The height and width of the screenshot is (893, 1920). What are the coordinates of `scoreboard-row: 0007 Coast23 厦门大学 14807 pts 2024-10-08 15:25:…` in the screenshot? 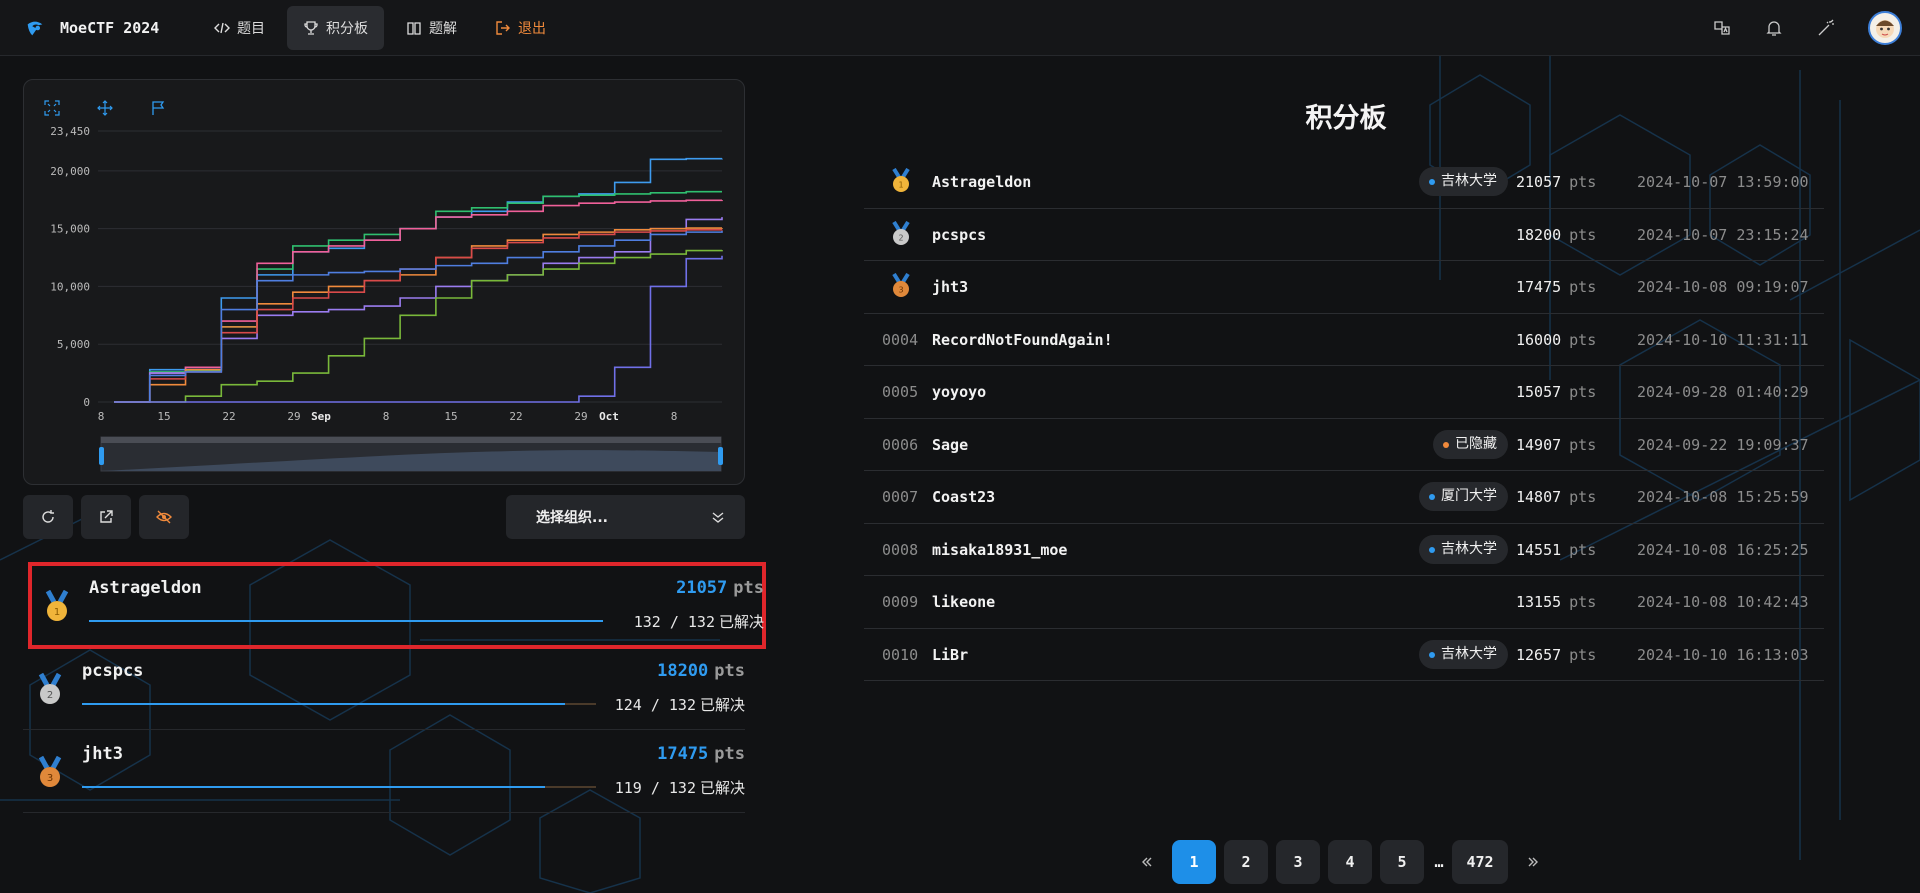 It's located at (1344, 497).